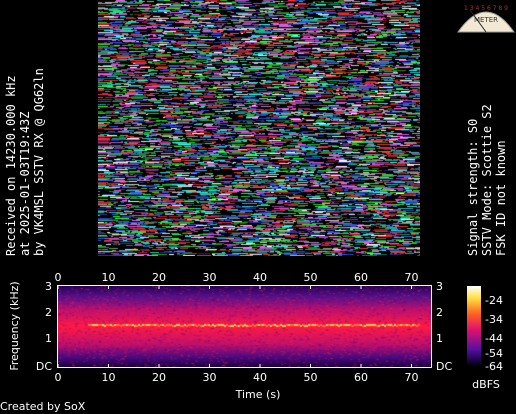 Image resolution: width=516 pixels, height=414 pixels. Describe the element at coordinates (48, 338) in the screenshot. I see `y-tick-left: 1` at that location.